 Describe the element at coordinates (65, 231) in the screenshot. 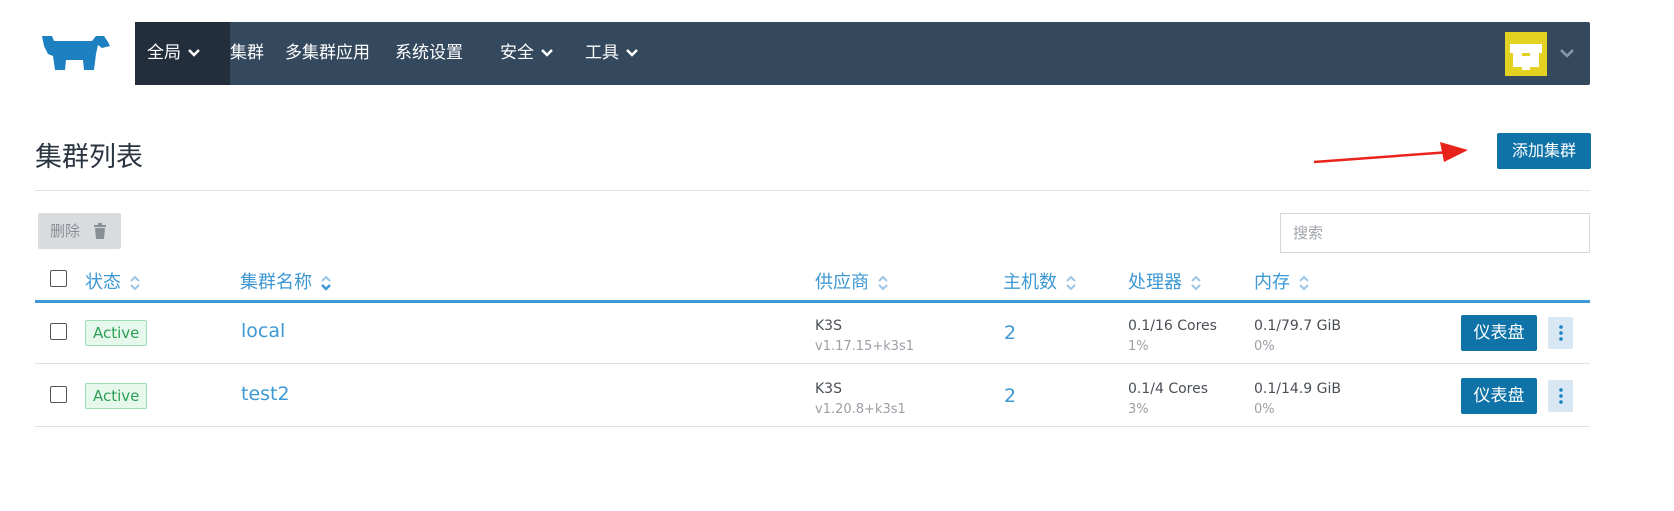

I see `delete-button-label: 删除` at that location.